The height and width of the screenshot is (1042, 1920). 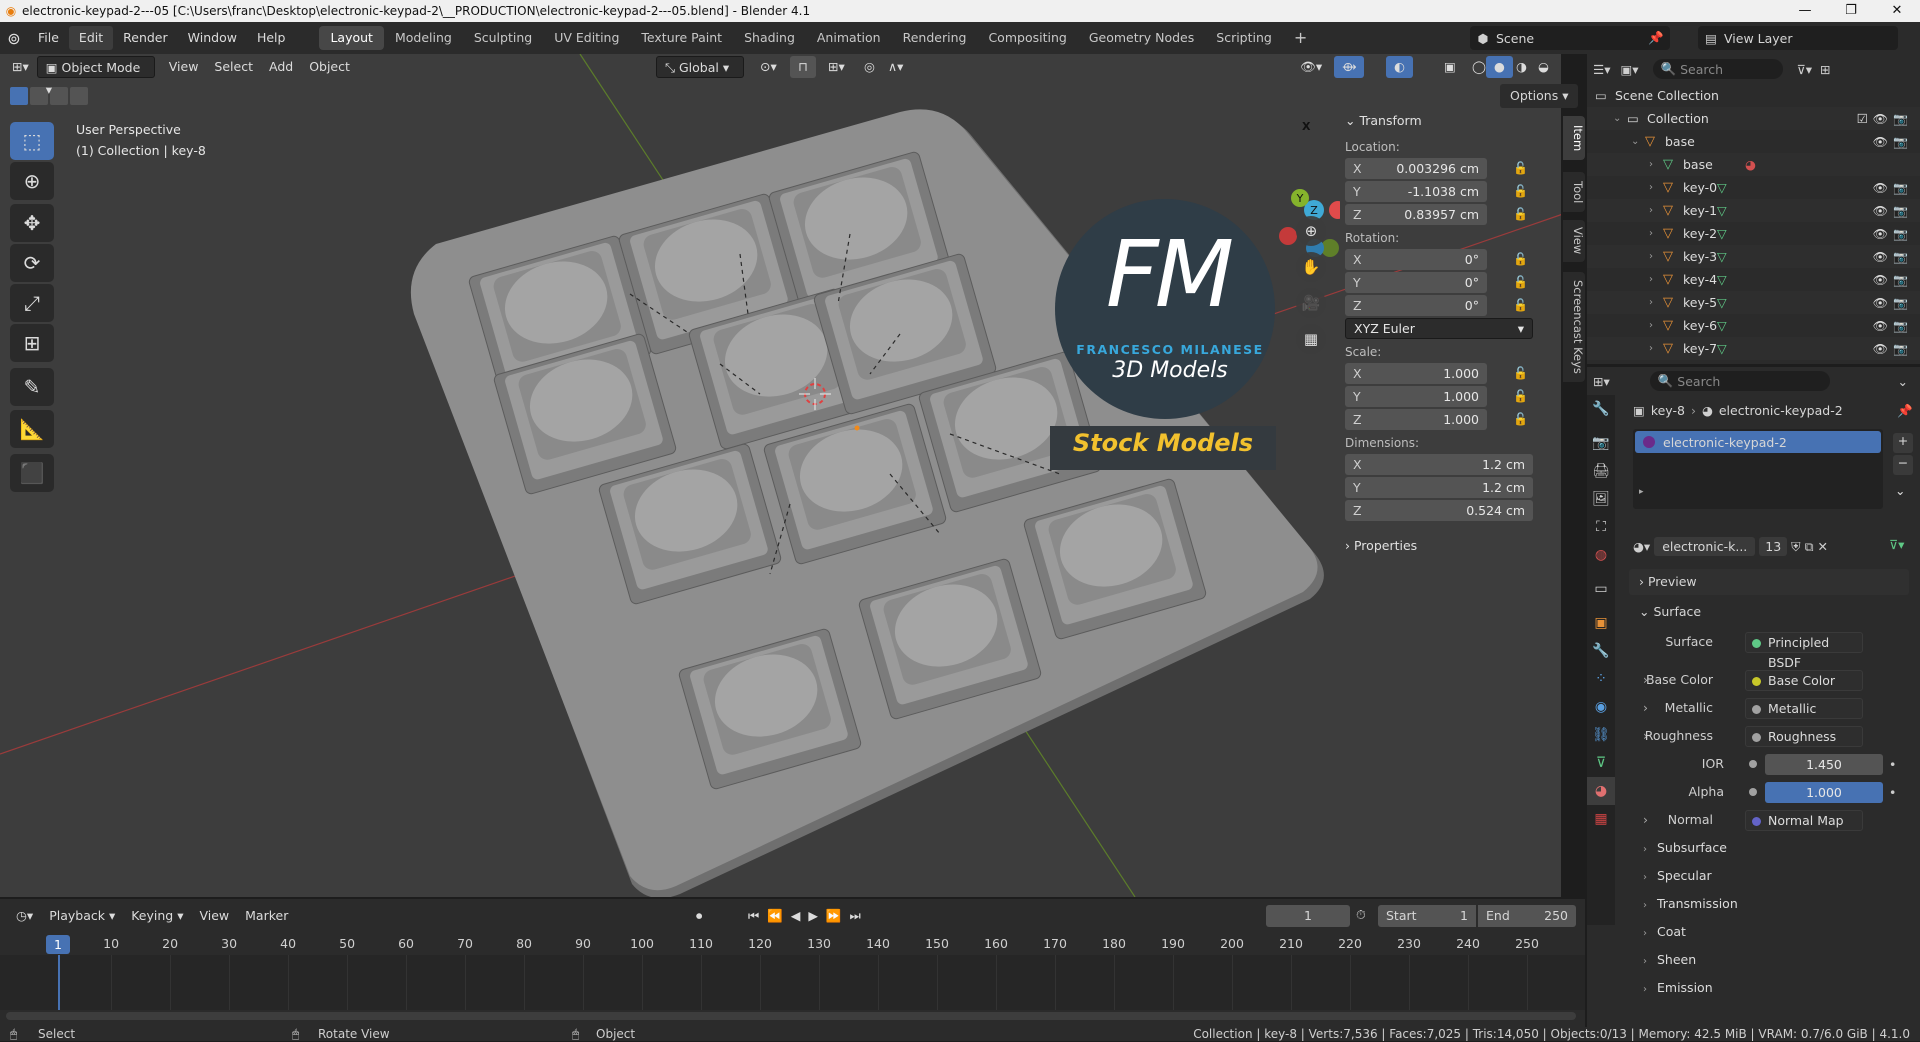 I want to click on minimize-button: —, so click(x=1805, y=11).